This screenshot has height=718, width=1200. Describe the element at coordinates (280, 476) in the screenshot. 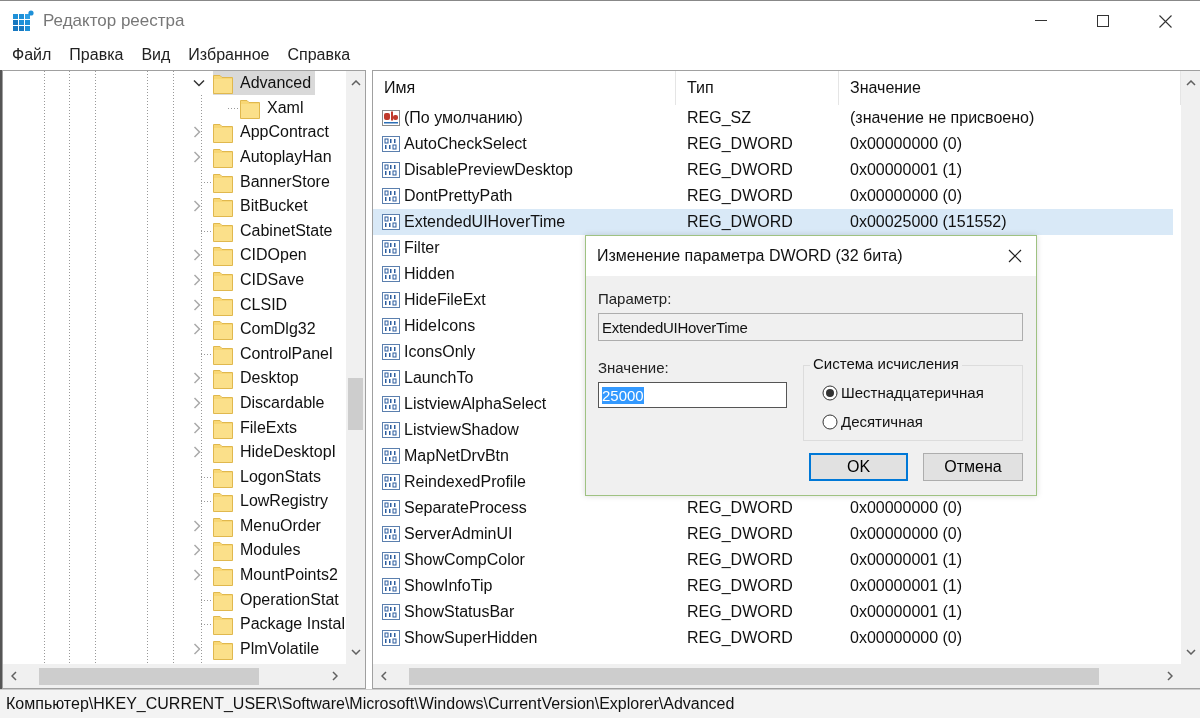

I see `node-label: LogonStats` at that location.